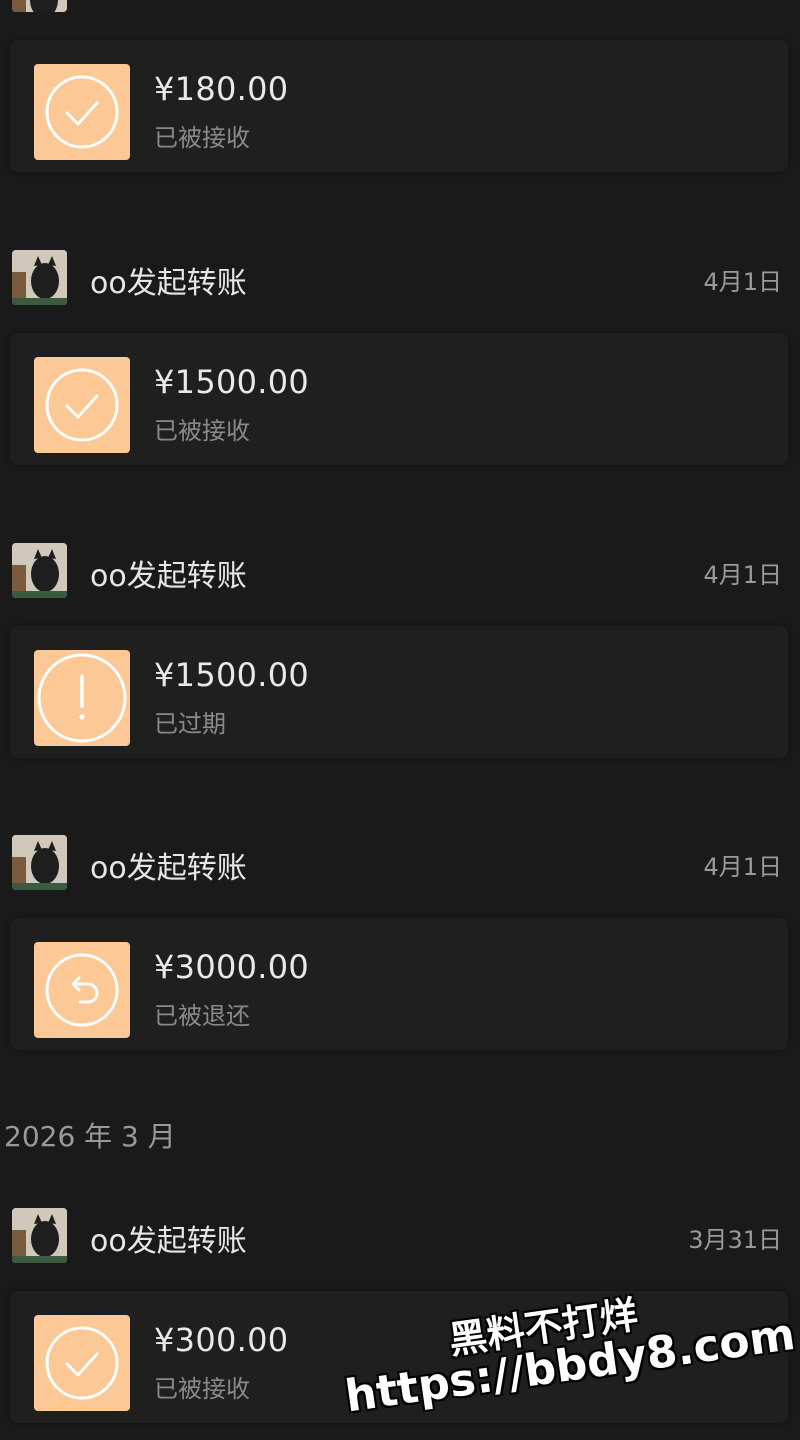 This screenshot has height=1440, width=800. I want to click on transfer-header: oo发起转账 3月31日, so click(400, 1236).